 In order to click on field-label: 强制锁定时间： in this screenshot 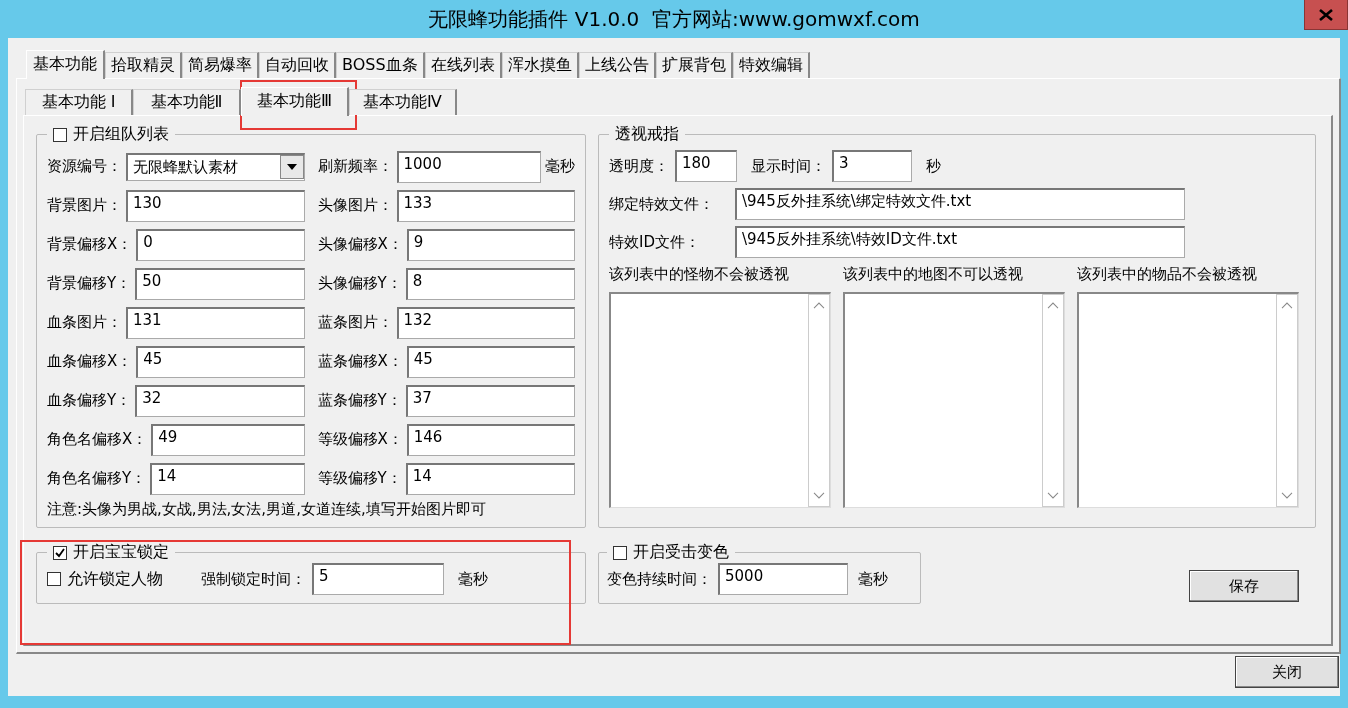, I will do `click(253, 579)`.